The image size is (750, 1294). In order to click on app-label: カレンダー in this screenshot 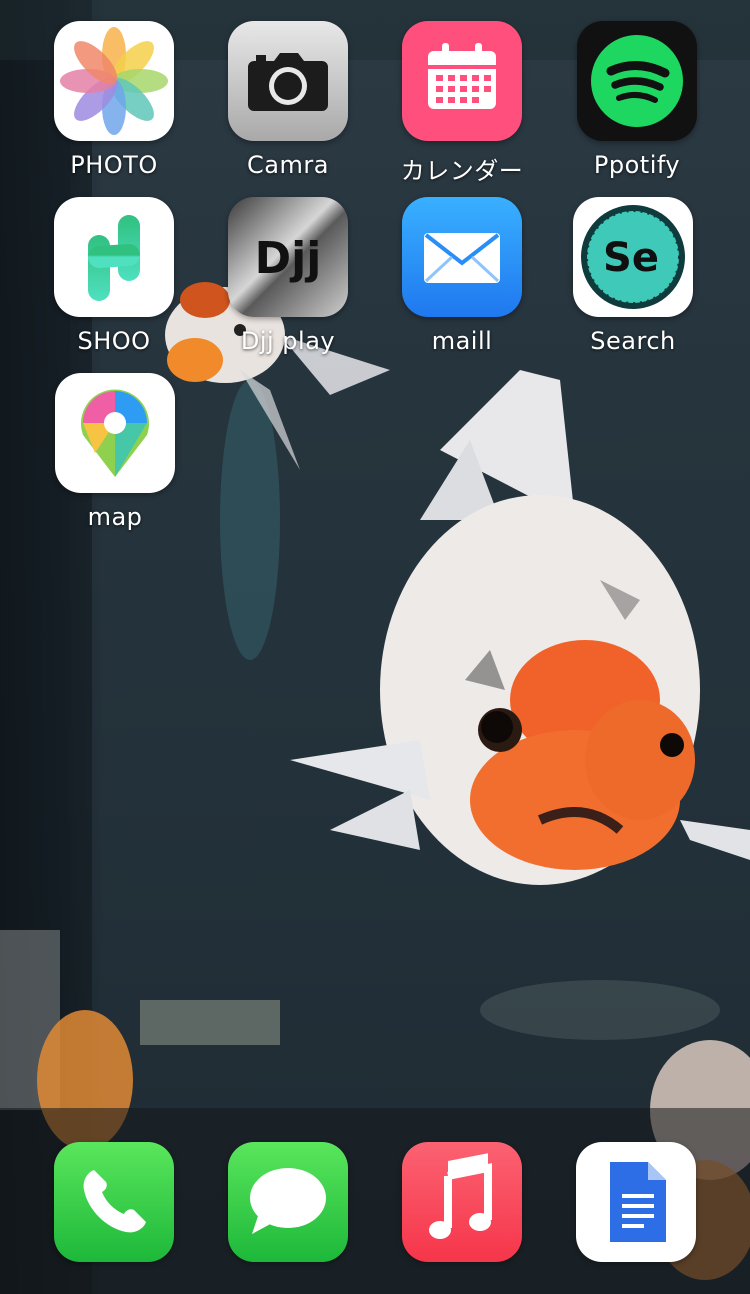, I will do `click(462, 171)`.